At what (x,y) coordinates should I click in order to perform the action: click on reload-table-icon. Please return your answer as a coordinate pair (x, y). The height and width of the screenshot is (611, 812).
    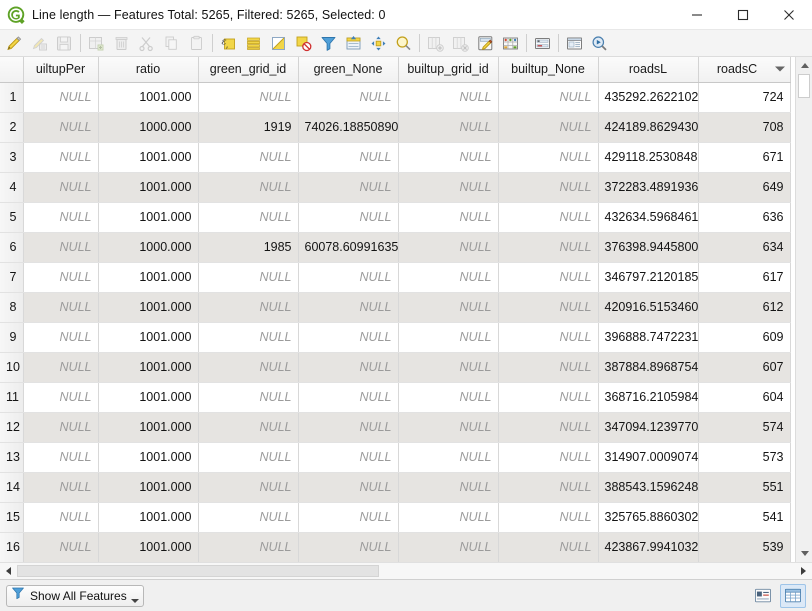
    Looking at the image, I should click on (64, 43).